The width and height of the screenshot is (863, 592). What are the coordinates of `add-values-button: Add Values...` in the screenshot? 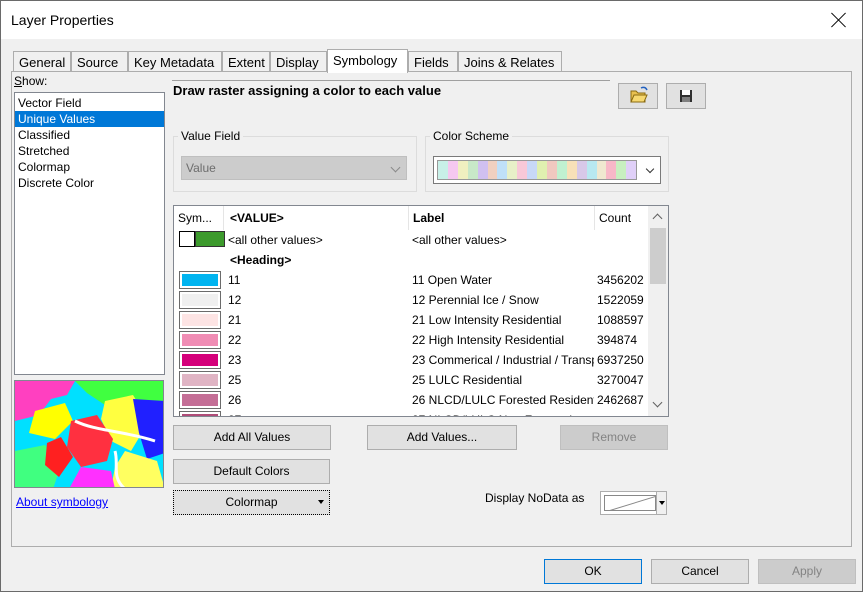 It's located at (442, 437).